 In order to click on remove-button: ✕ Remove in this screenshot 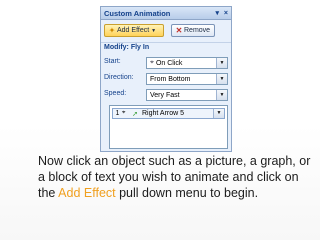, I will do `click(193, 30)`.